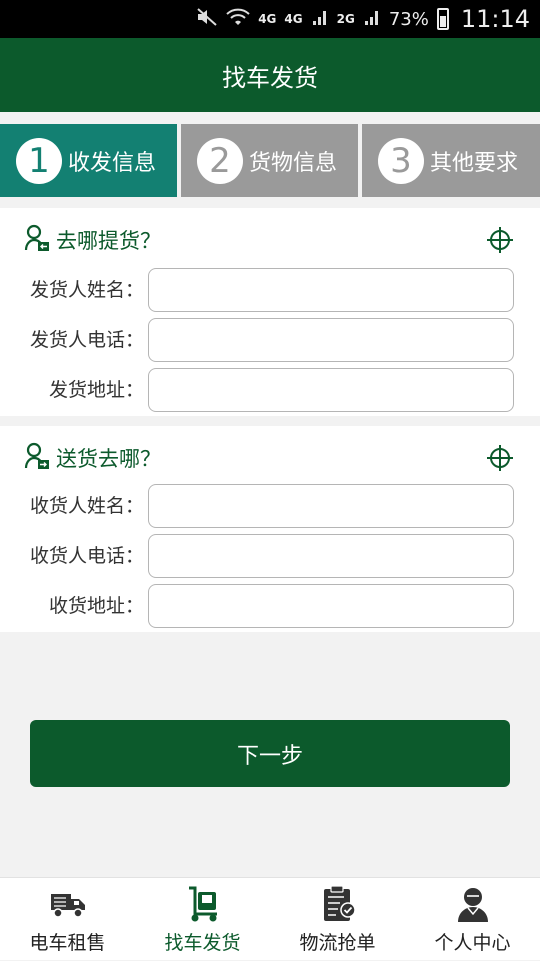 This screenshot has width=540, height=961. I want to click on cart-dolly-icon, so click(203, 904).